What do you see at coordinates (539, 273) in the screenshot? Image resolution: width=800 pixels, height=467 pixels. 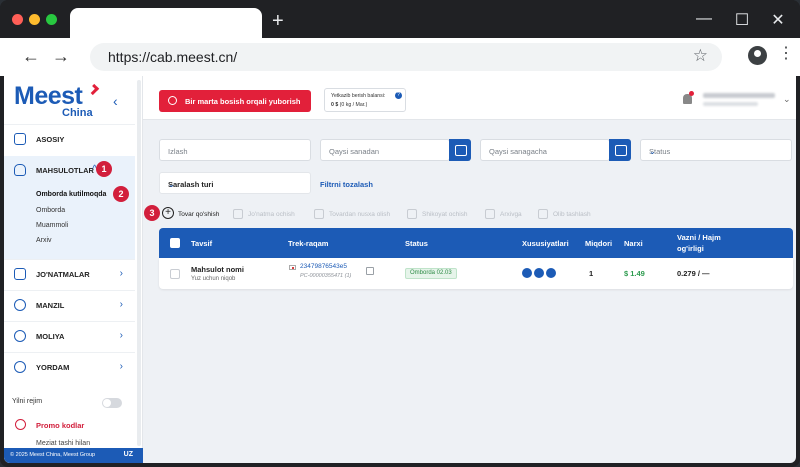 I see `package-feature-icon` at bounding box center [539, 273].